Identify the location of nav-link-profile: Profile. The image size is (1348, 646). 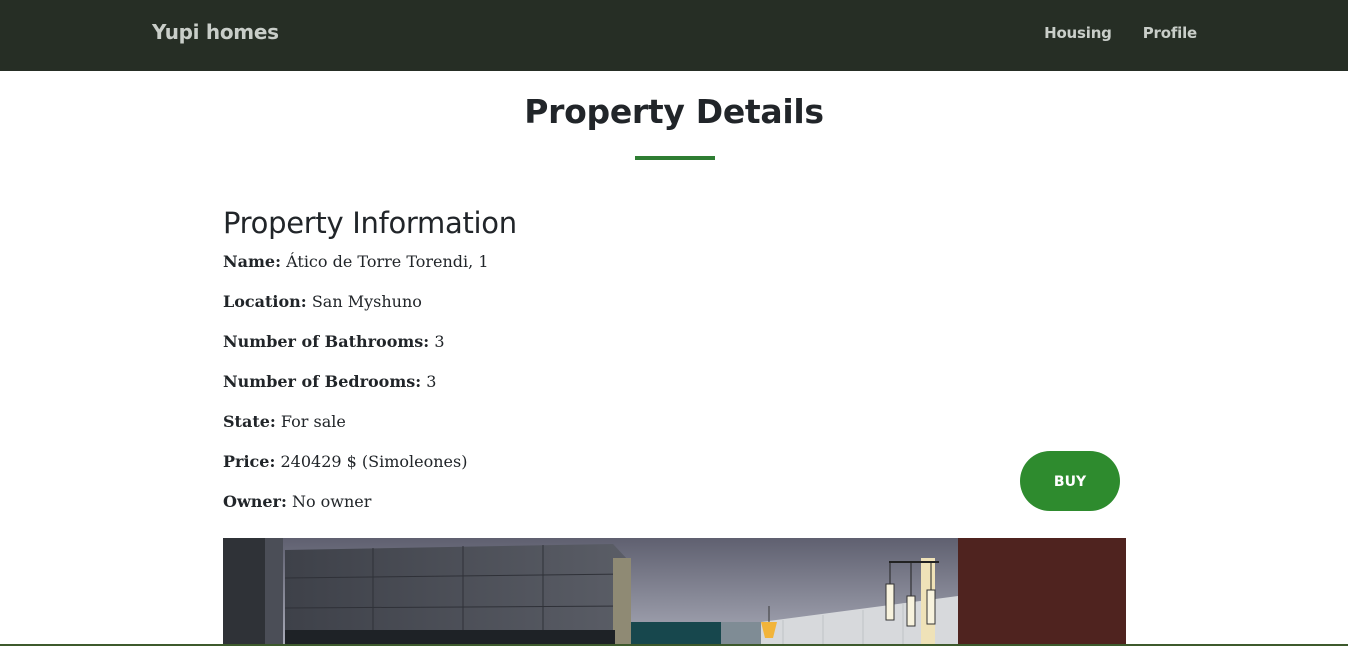
(1170, 33).